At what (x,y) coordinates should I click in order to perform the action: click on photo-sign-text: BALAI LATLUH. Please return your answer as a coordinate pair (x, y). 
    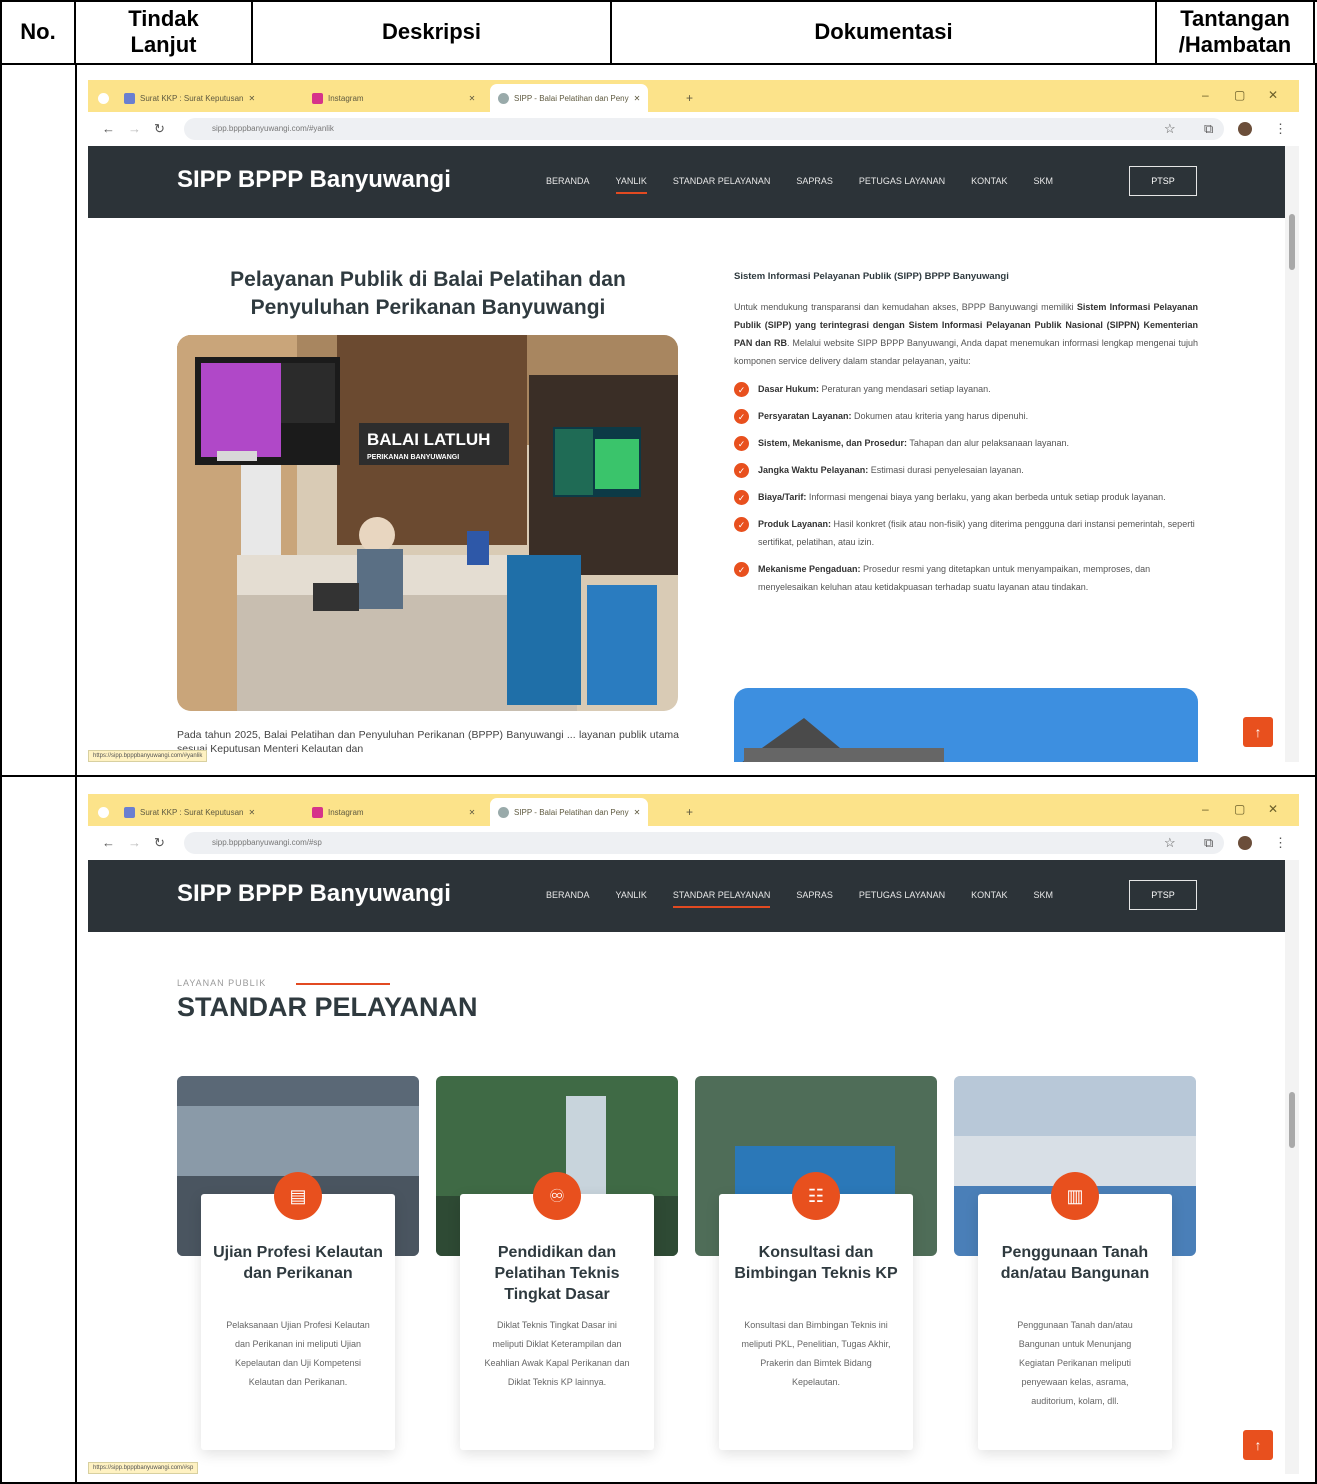
    Looking at the image, I should click on (428, 439).